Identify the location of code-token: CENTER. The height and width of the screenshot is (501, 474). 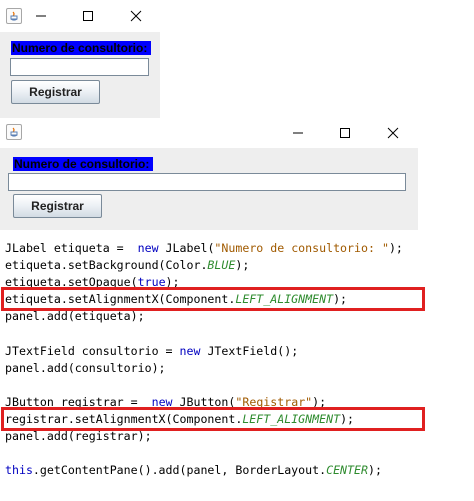
(347, 470).